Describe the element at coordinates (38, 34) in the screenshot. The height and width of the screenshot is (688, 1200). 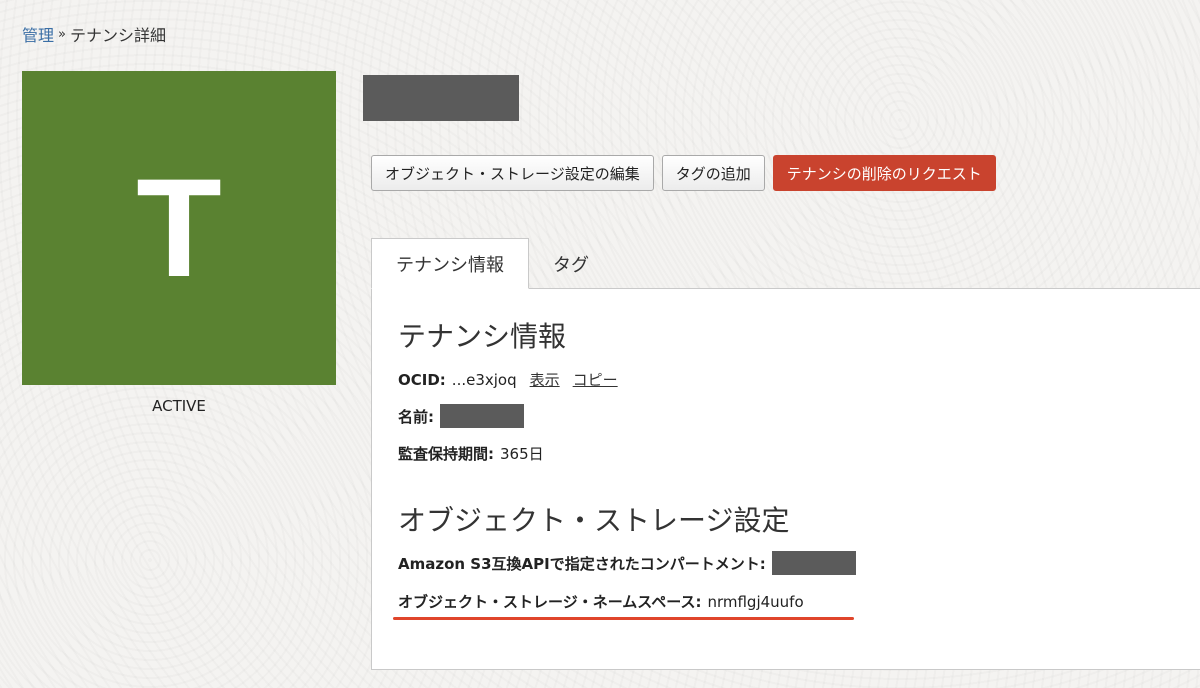
I see `breadcrumb-root-link: 管理` at that location.